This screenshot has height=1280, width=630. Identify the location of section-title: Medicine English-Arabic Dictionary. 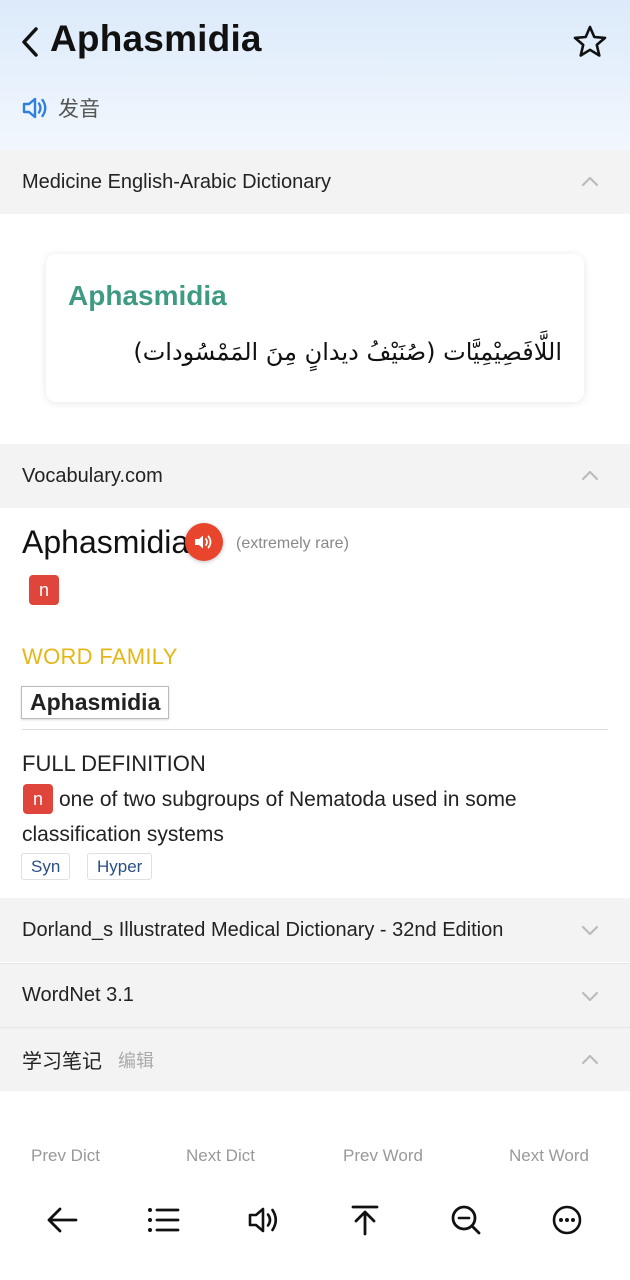
(177, 181).